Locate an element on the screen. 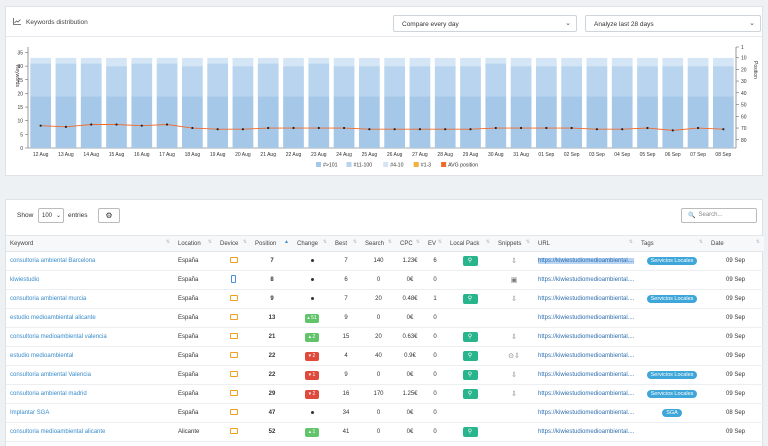  column-header-url: URL ⇅ is located at coordinates (585, 243).